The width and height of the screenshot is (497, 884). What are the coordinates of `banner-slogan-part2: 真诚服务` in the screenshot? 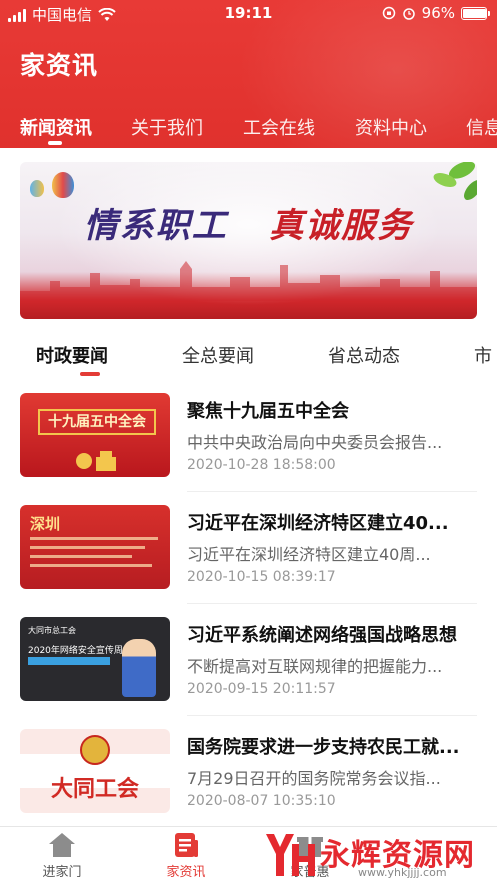 It's located at (341, 226).